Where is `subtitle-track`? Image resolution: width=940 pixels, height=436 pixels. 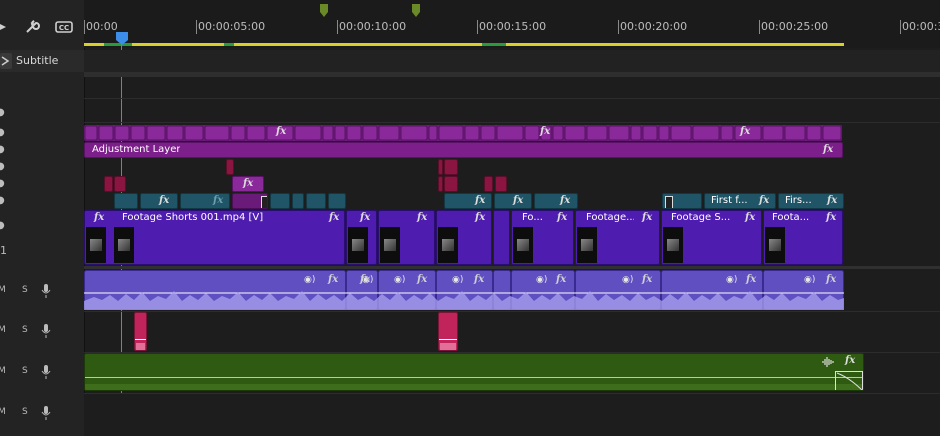 subtitle-track is located at coordinates (512, 61).